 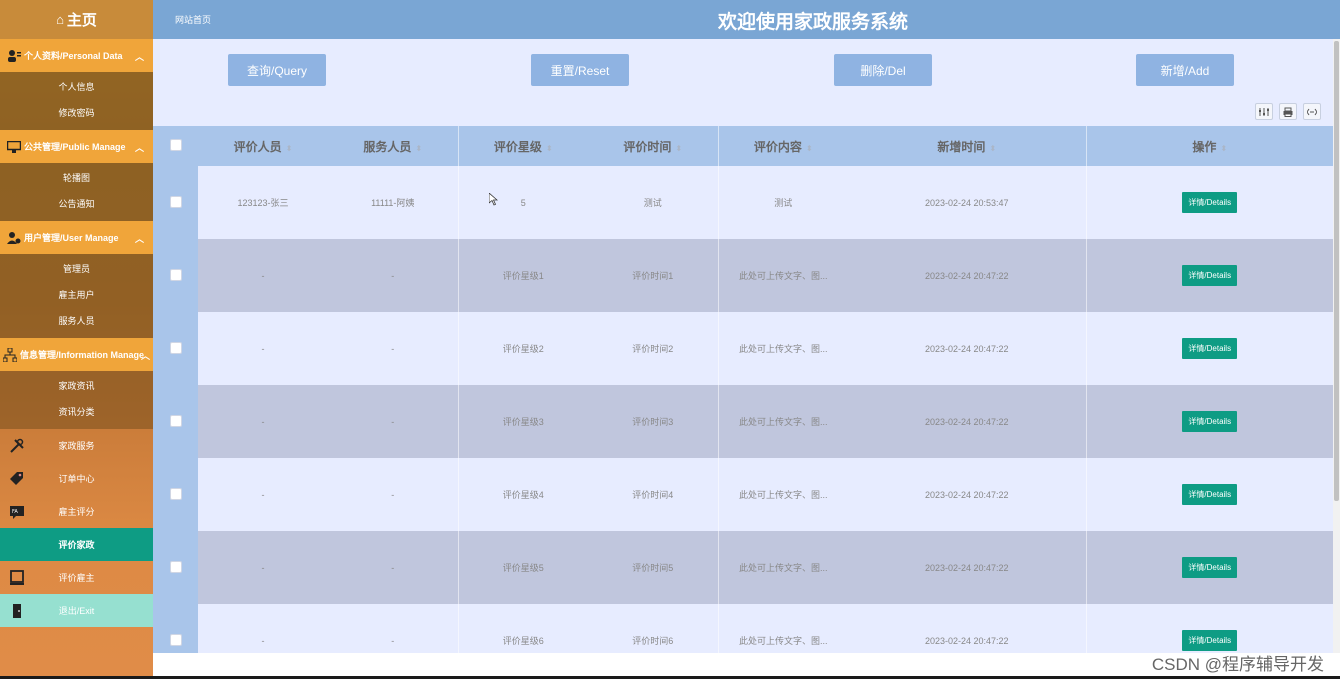 I want to click on sidebar-group-public: 公共管理/Public Manage ︿, so click(x=76, y=146).